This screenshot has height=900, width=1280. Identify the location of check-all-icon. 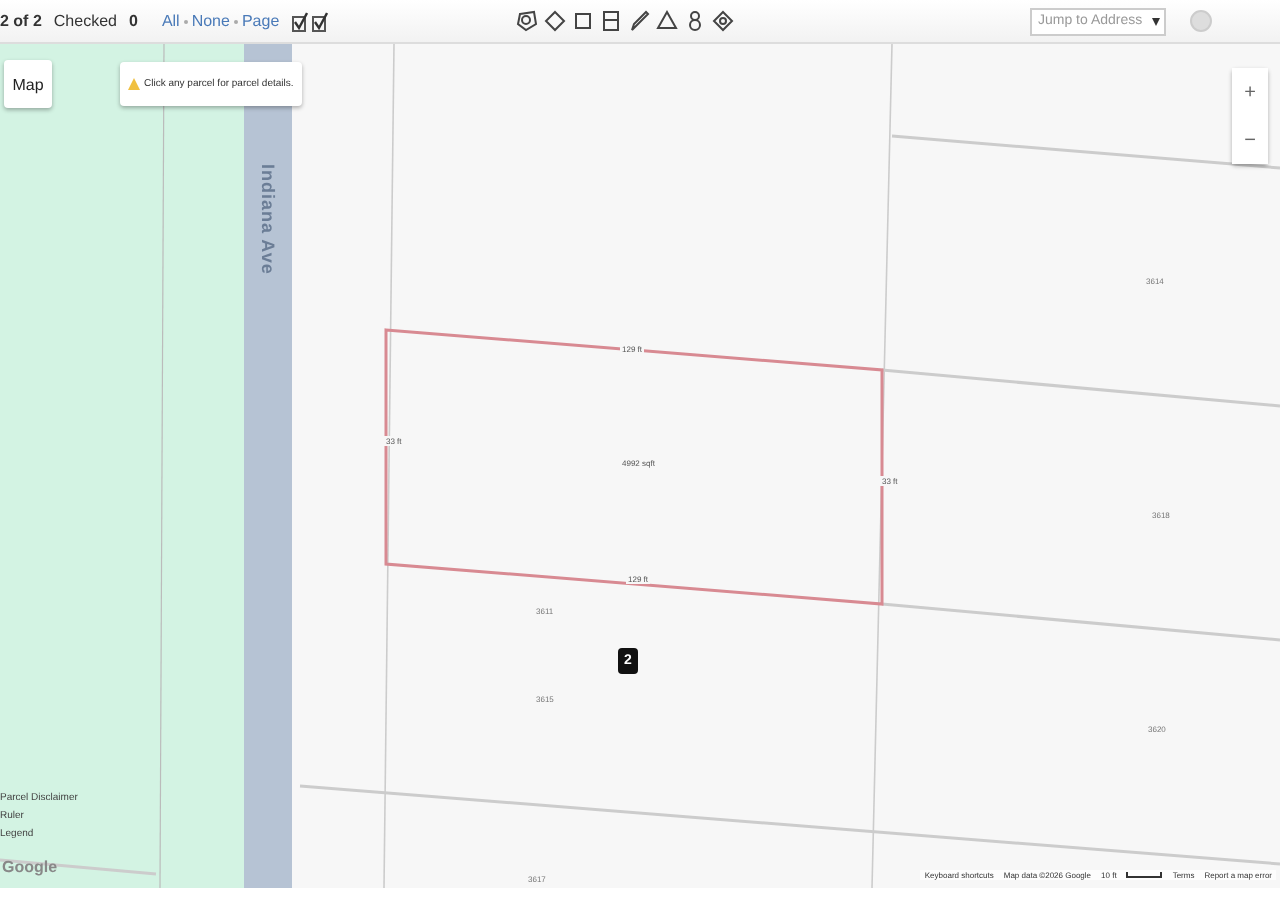
(299, 21).